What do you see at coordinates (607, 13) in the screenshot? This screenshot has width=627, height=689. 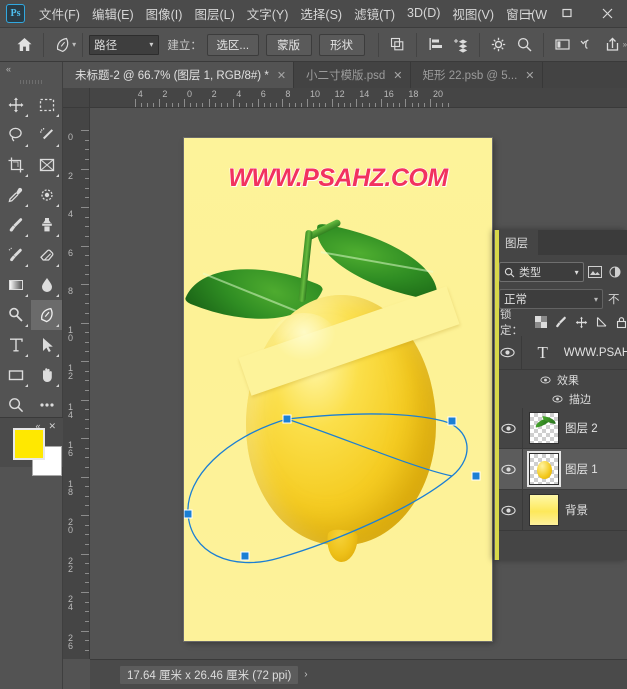 I see `close-icon` at bounding box center [607, 13].